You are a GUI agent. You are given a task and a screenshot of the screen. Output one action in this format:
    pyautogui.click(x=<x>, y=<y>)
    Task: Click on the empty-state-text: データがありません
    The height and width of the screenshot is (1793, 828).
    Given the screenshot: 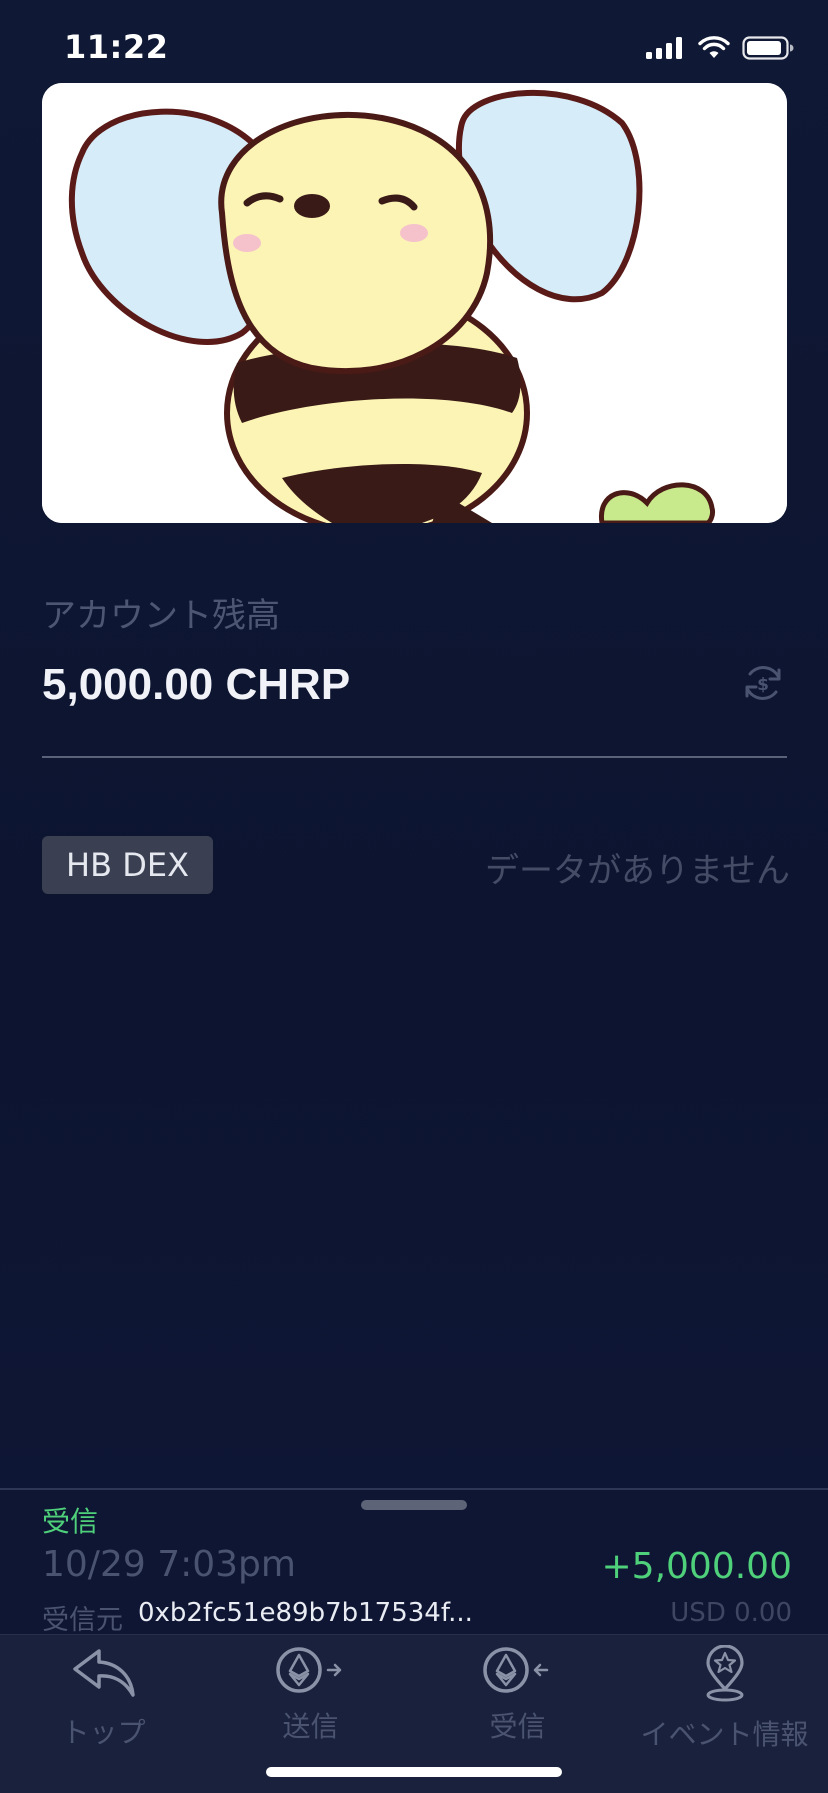 What is the action you would take?
    pyautogui.click(x=637, y=871)
    